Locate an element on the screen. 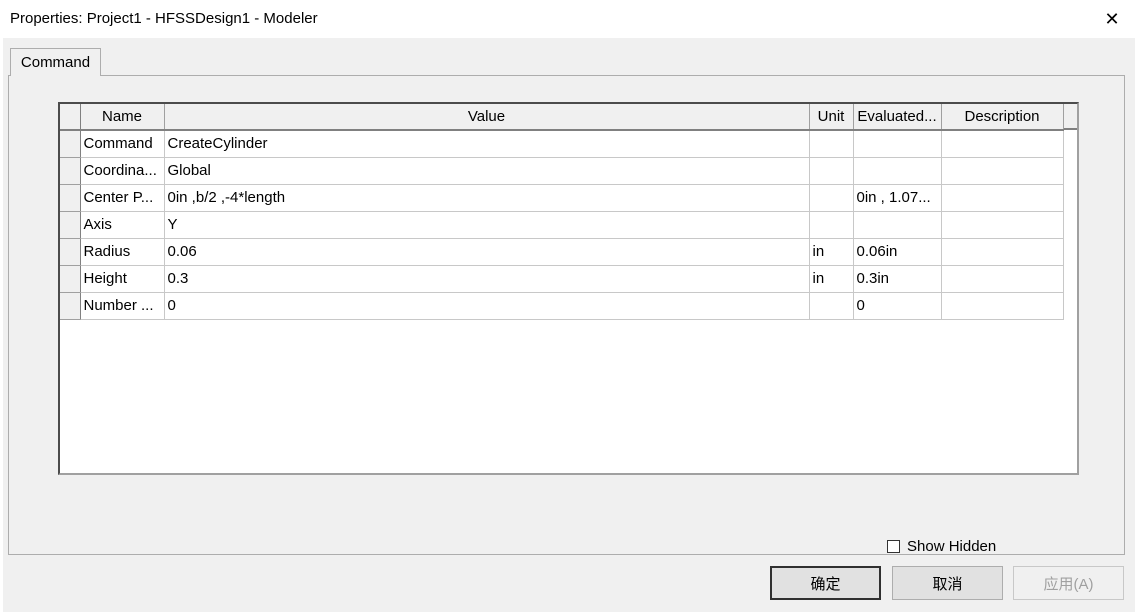 This screenshot has width=1135, height=612. table-row: Radius 0.06 in 0.06in is located at coordinates (562, 252).